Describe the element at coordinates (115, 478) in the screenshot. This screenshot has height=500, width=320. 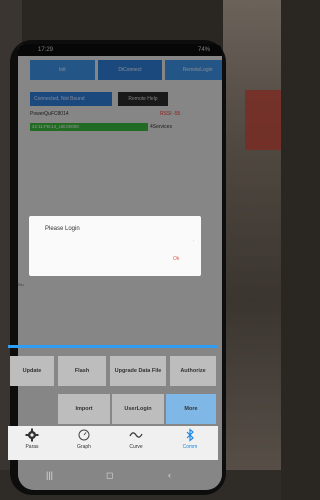
I see `system-navigation: ||| ◻ ‹` at that location.